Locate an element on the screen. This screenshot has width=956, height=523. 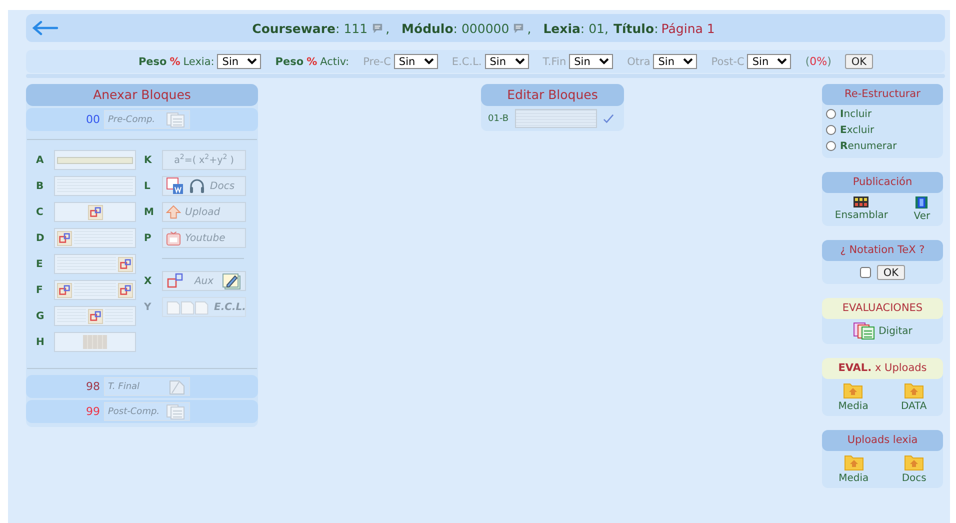
document-icon is located at coordinates (175, 186).